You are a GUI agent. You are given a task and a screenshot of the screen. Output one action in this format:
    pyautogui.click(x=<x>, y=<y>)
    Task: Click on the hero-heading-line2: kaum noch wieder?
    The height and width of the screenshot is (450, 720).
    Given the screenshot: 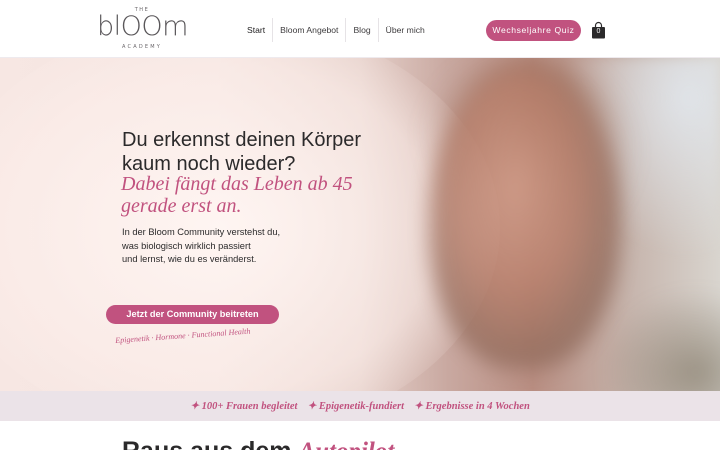 What is the action you would take?
    pyautogui.click(x=209, y=164)
    